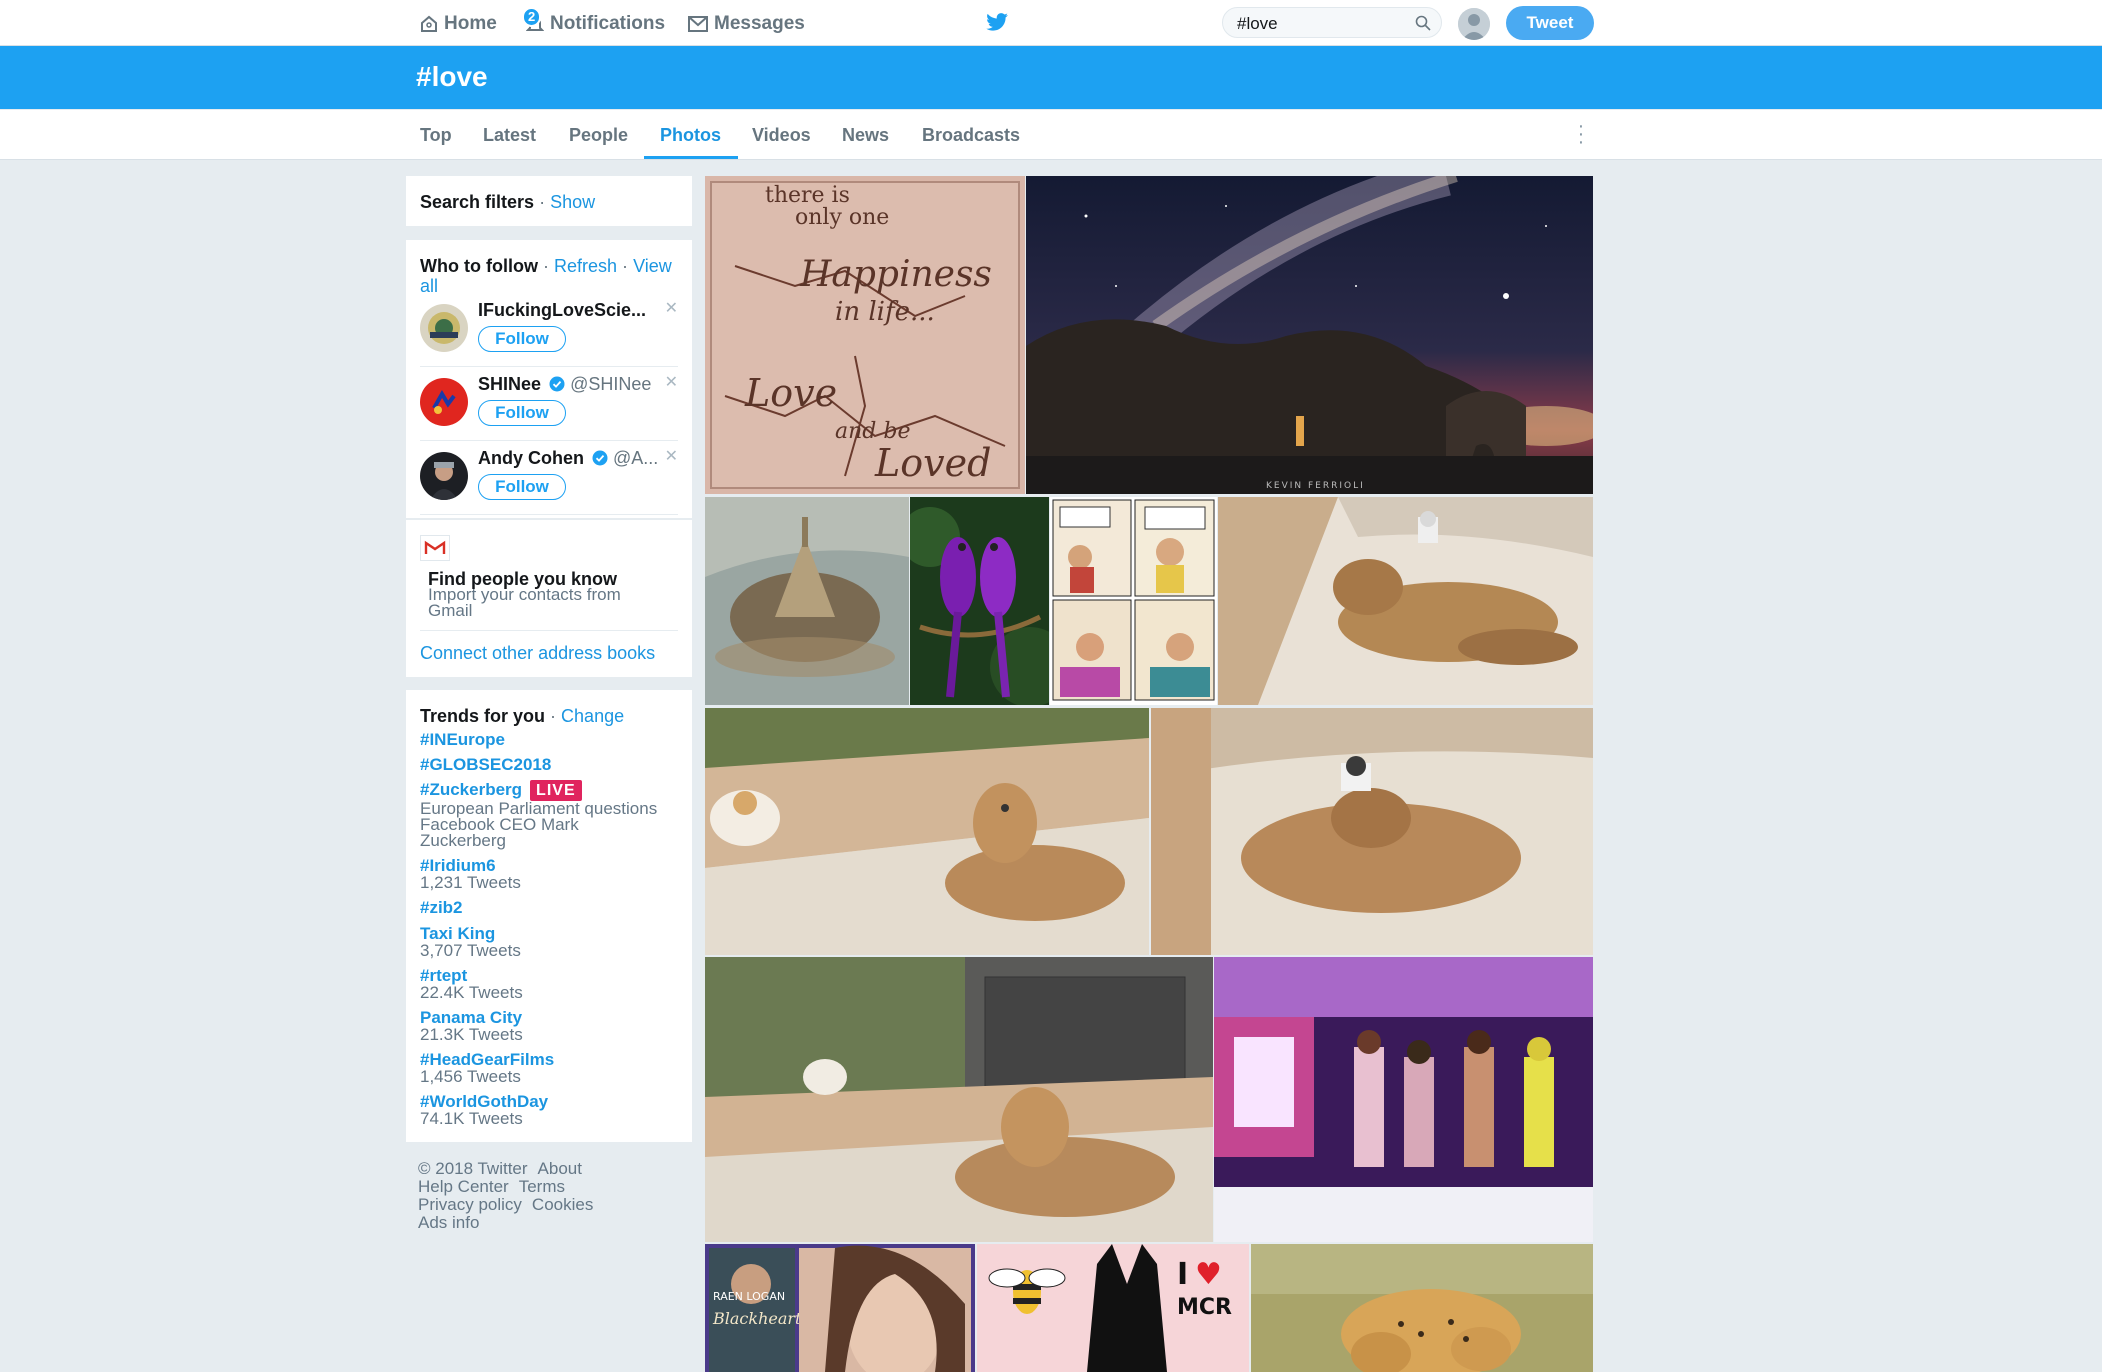 Image resolution: width=2102 pixels, height=1372 pixels. I want to click on trend-item: #Iridium6 1,231 Tweets, so click(470, 873).